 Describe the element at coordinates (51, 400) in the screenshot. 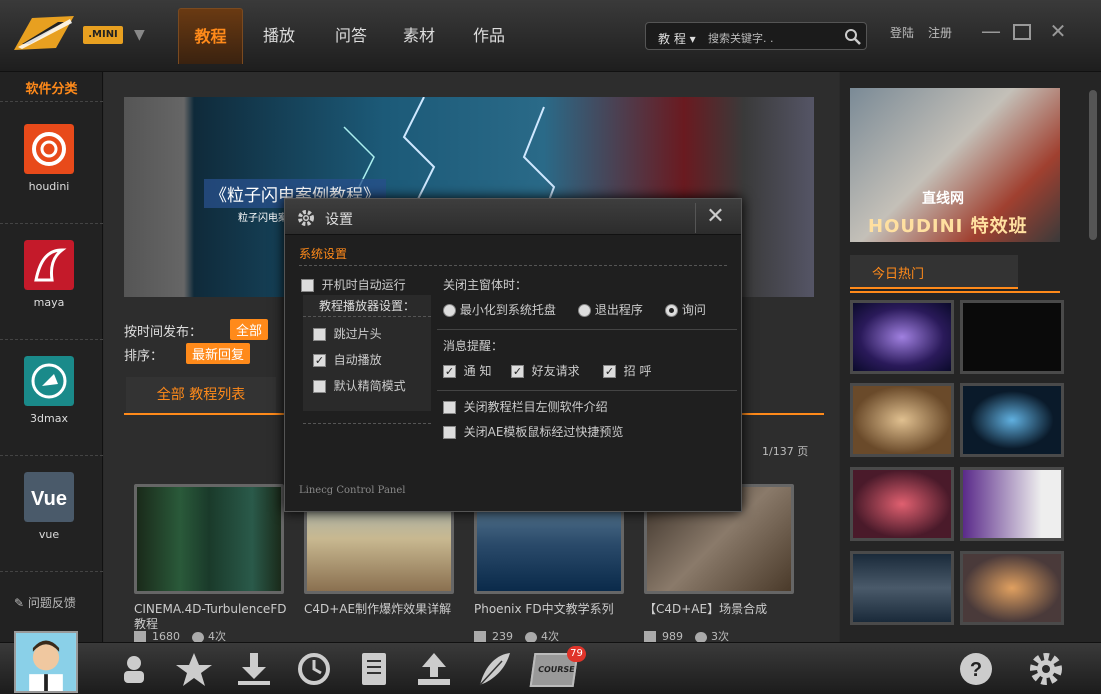

I see `sidebar-item-3dmax: 3dmax` at that location.